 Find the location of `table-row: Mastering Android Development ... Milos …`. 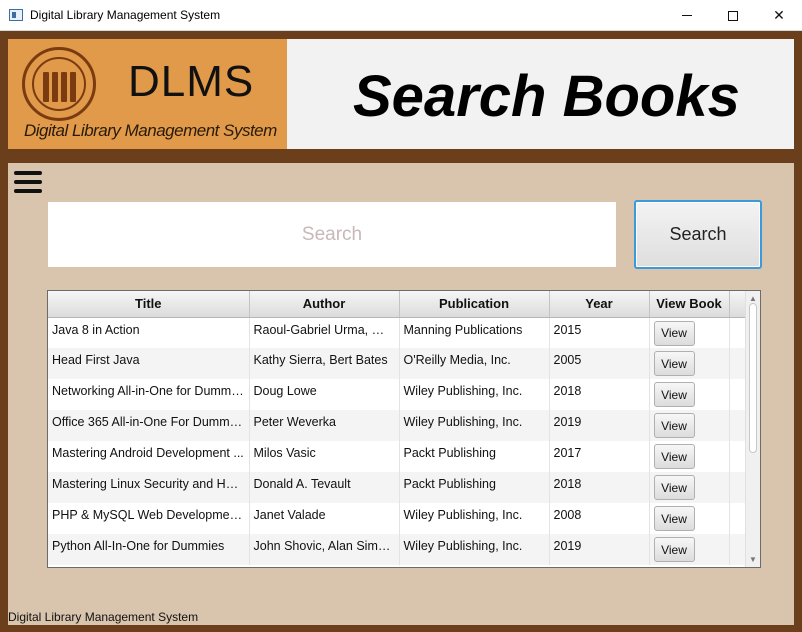

table-row: Mastering Android Development ... Milos … is located at coordinates (397, 456).